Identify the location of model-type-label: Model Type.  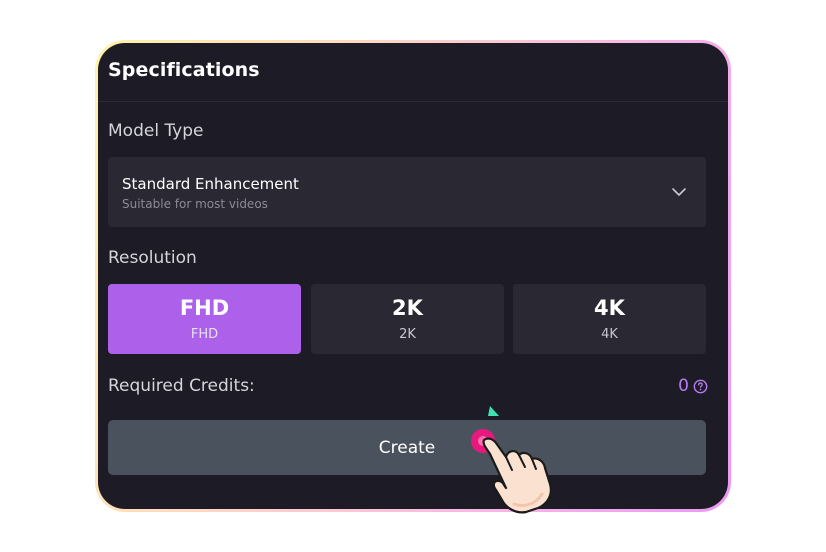
(156, 131).